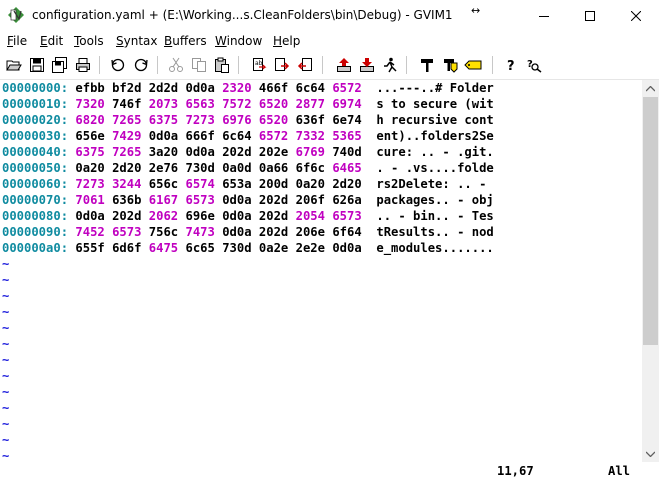 Image resolution: width=659 pixels, height=482 pixels. What do you see at coordinates (200, 200) in the screenshot?
I see `hex-word: 6573` at bounding box center [200, 200].